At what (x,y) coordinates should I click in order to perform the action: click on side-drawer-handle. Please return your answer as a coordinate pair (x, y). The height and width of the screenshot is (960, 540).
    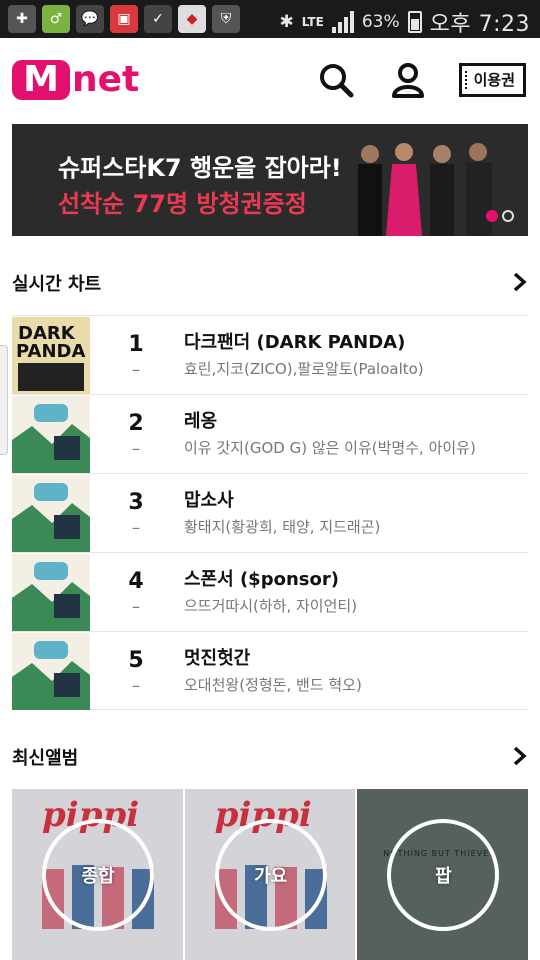
    Looking at the image, I should click on (4, 400).